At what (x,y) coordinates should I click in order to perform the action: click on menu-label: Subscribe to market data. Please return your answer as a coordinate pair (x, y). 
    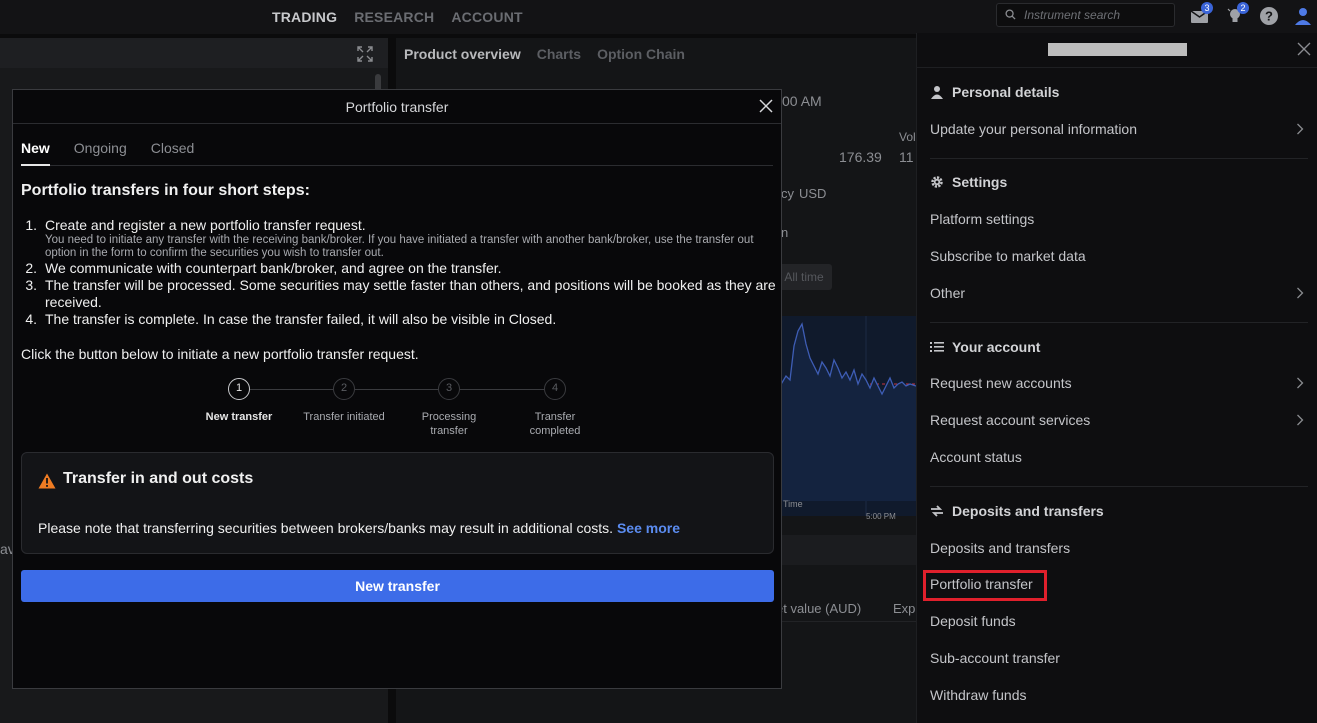
    Looking at the image, I should click on (1008, 256).